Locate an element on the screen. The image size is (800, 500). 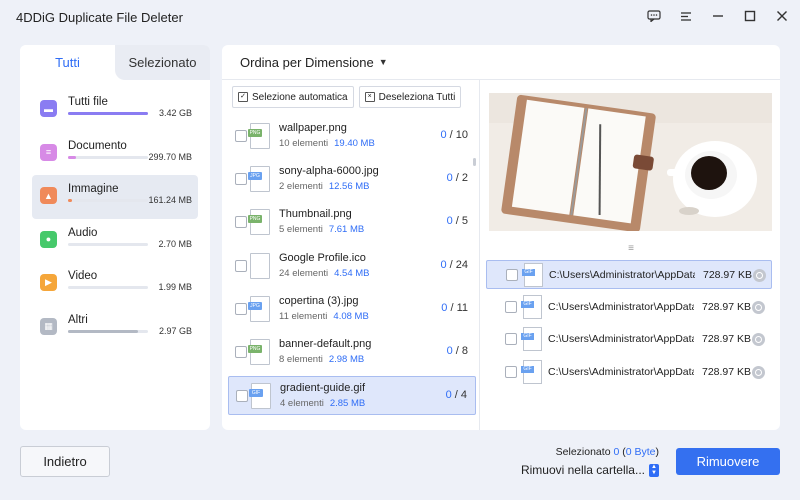
category-item: ▶ Video 1.99 MB is located at coordinates (115, 284).